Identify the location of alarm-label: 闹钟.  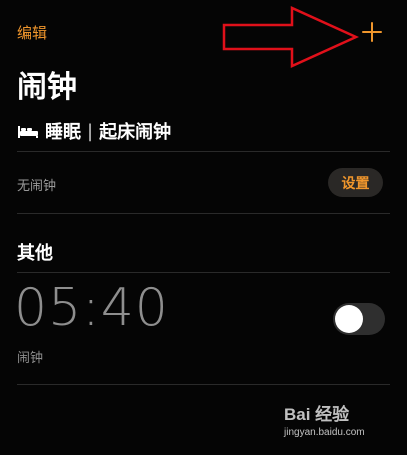
(30, 358).